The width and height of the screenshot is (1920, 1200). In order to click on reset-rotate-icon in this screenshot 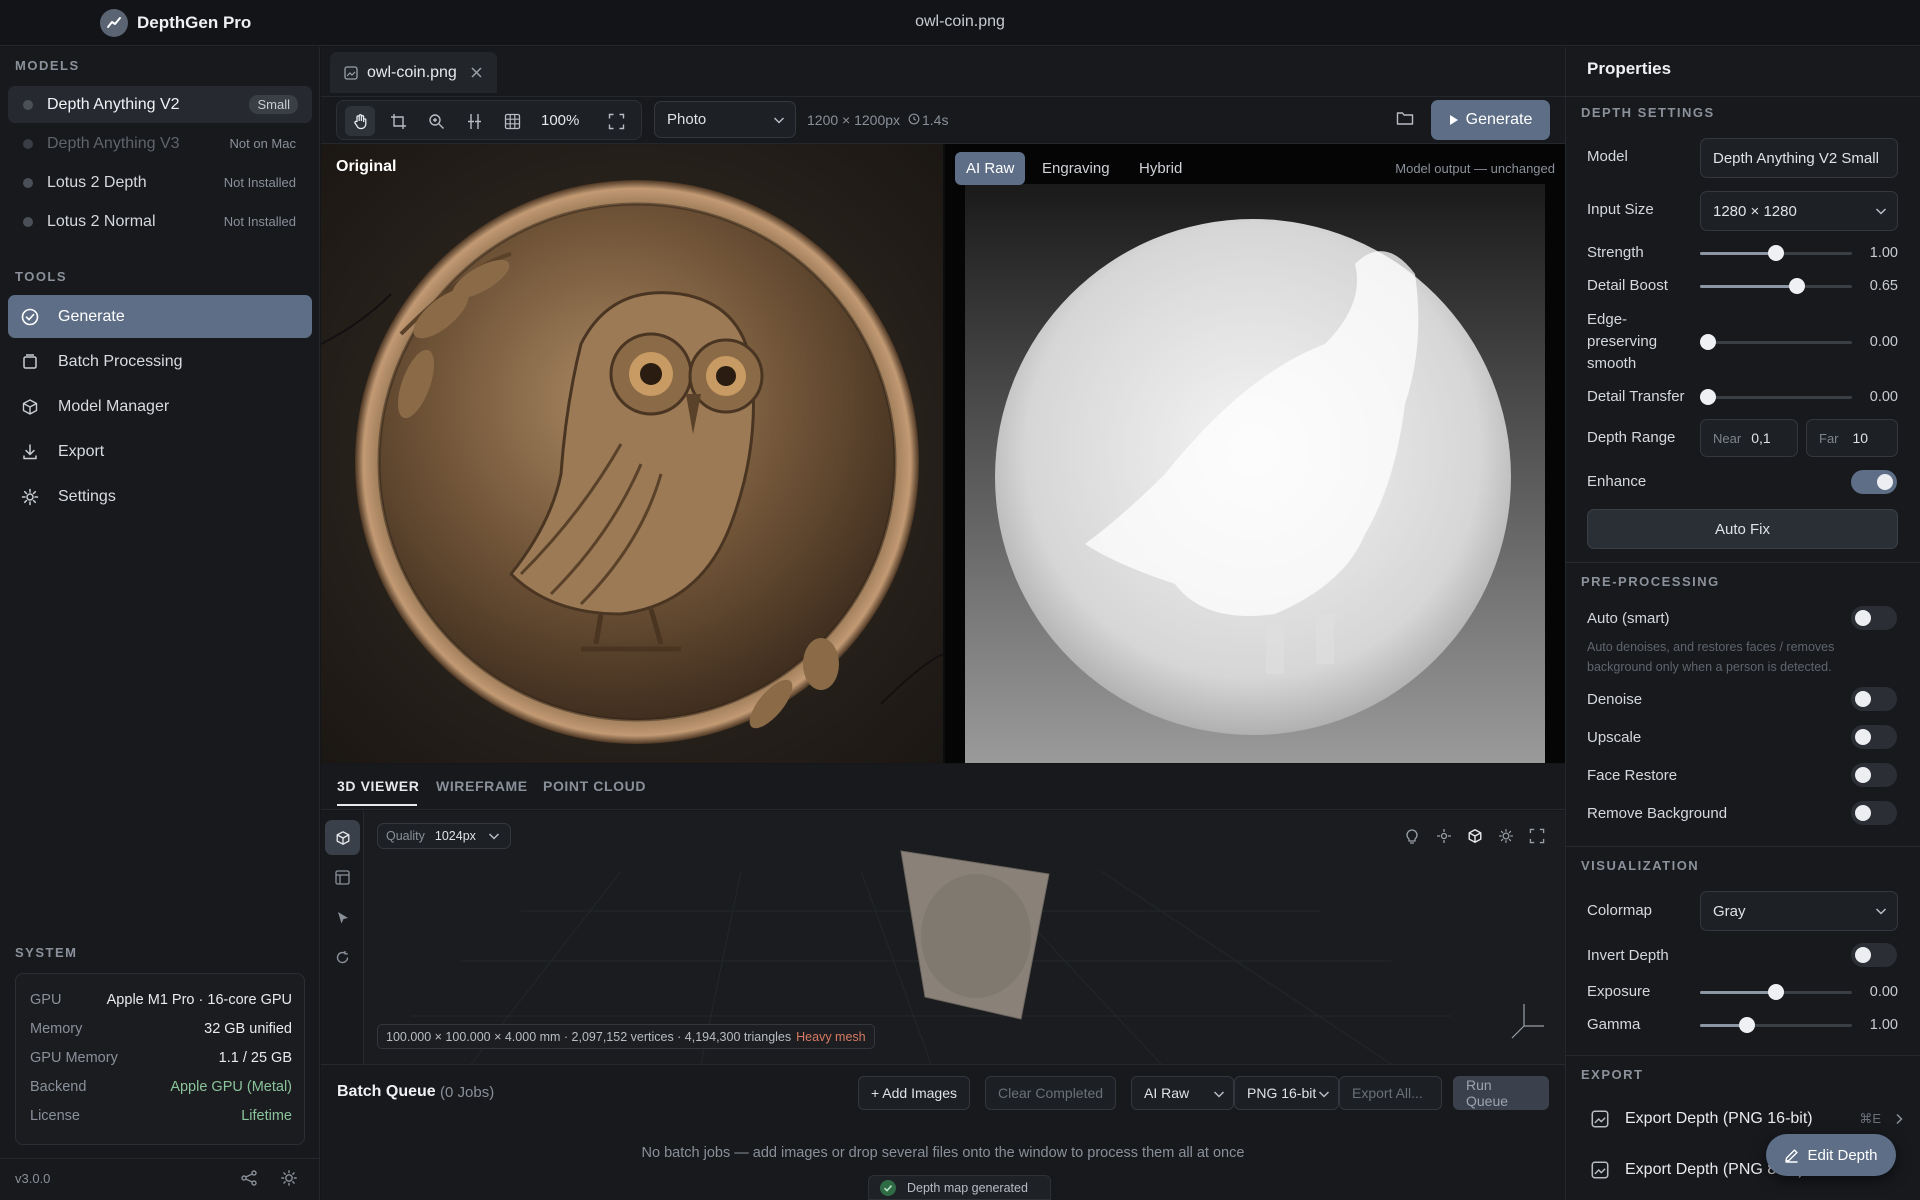, I will do `click(342, 957)`.